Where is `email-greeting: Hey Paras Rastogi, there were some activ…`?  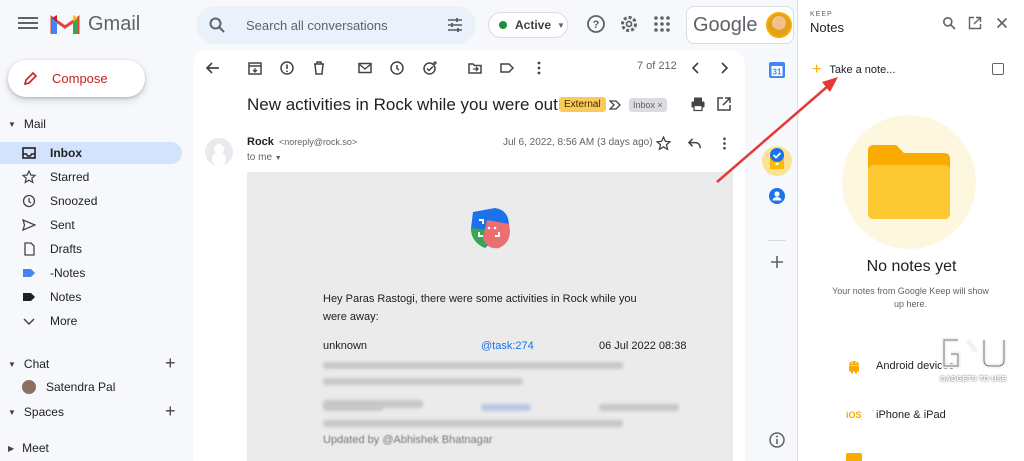 email-greeting: Hey Paras Rastogi, there were some activ… is located at coordinates (480, 308).